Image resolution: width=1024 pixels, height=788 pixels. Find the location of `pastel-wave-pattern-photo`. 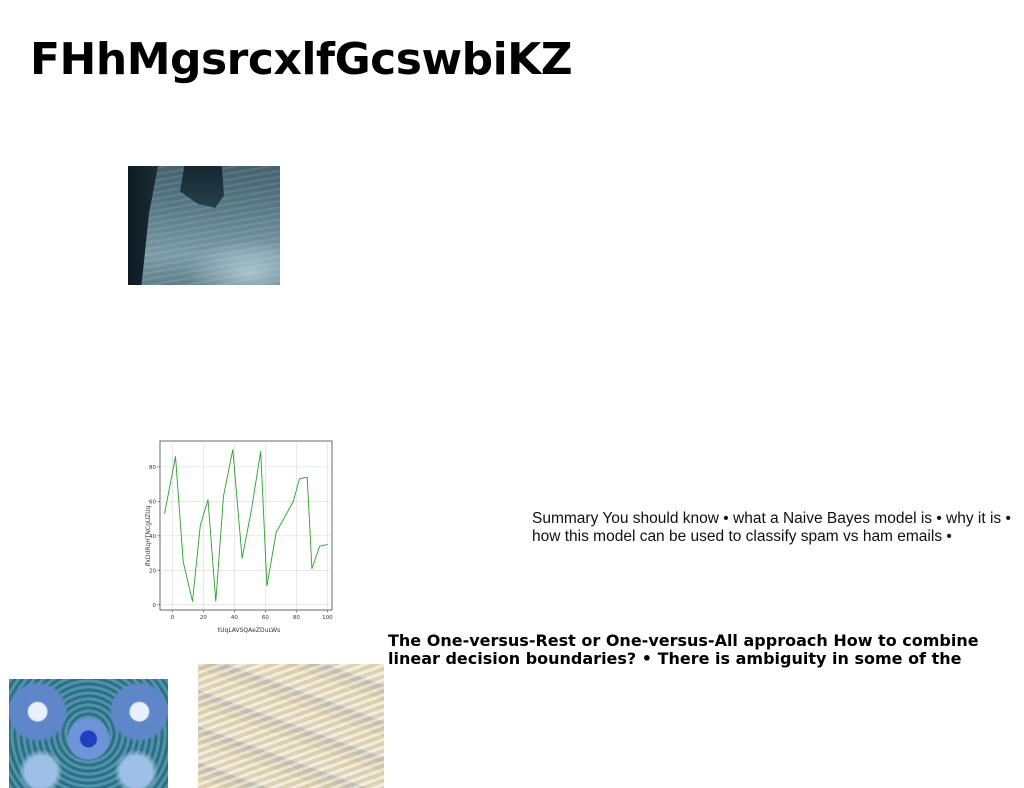

pastel-wave-pattern-photo is located at coordinates (291, 726).